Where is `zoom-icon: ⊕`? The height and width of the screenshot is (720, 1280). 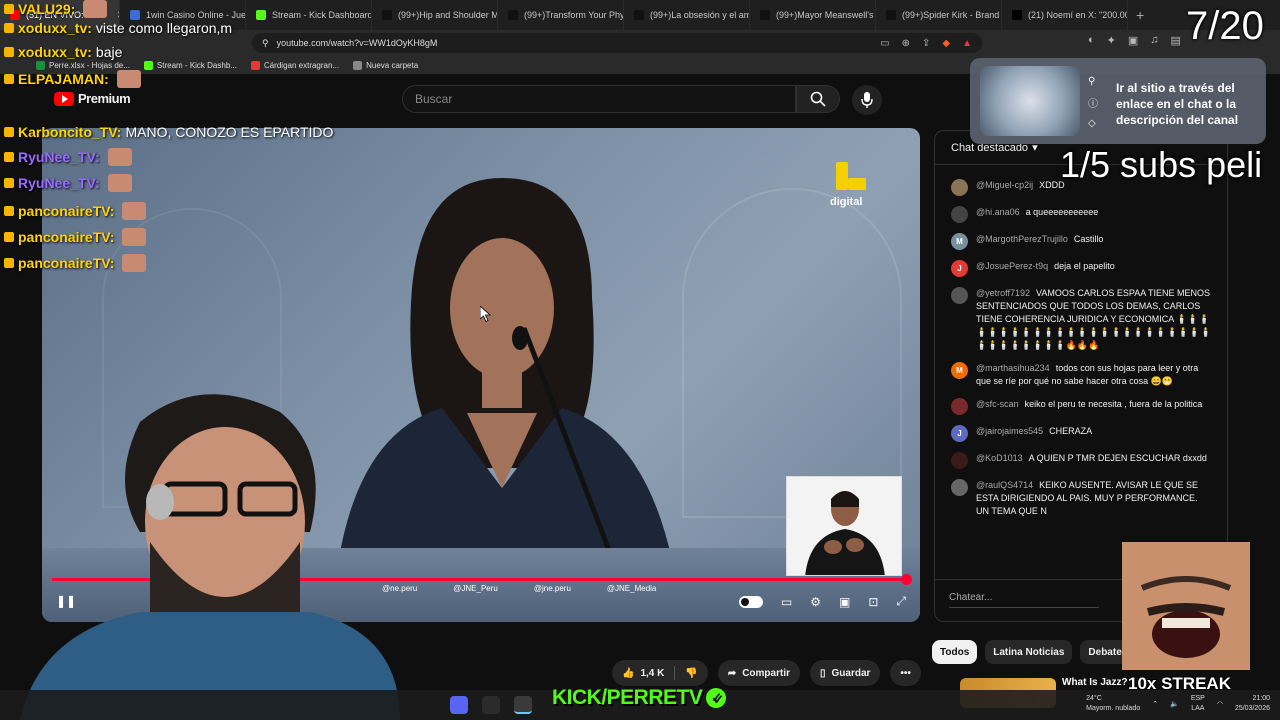 zoom-icon: ⊕ is located at coordinates (906, 43).